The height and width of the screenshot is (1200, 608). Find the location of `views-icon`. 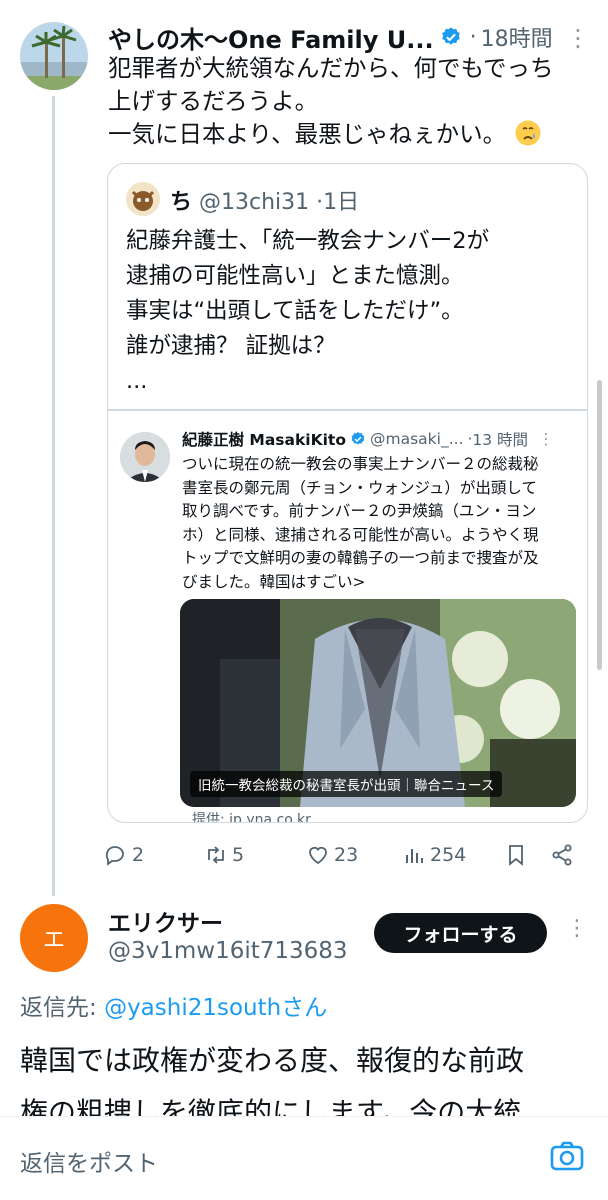

views-icon is located at coordinates (414, 856).